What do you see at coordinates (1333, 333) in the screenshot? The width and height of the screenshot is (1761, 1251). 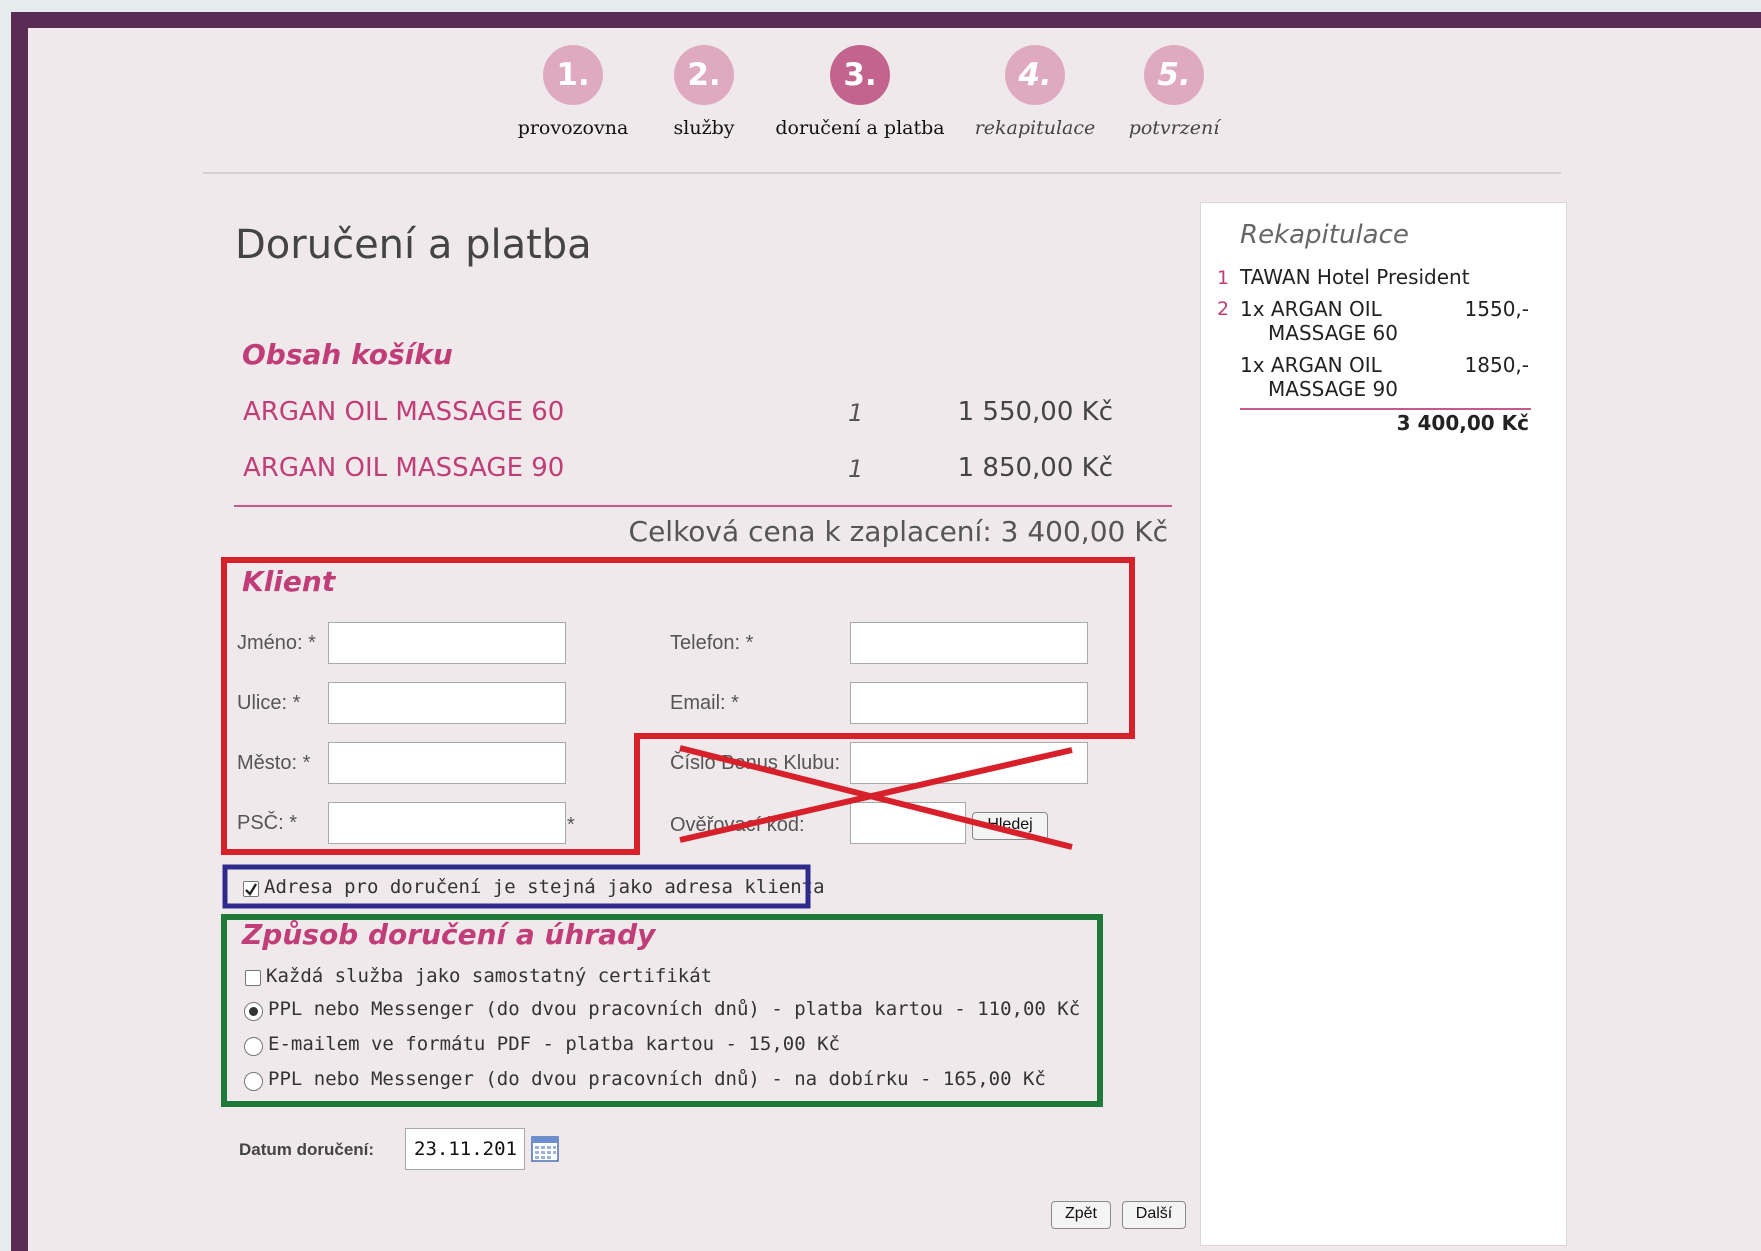 I see `summary-service-line: MASSAGE 60` at bounding box center [1333, 333].